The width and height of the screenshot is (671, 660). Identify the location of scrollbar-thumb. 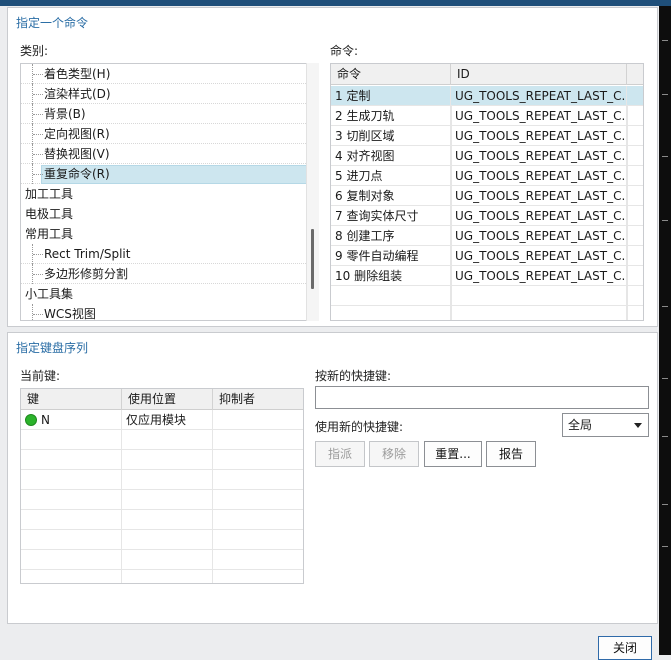
(312, 259).